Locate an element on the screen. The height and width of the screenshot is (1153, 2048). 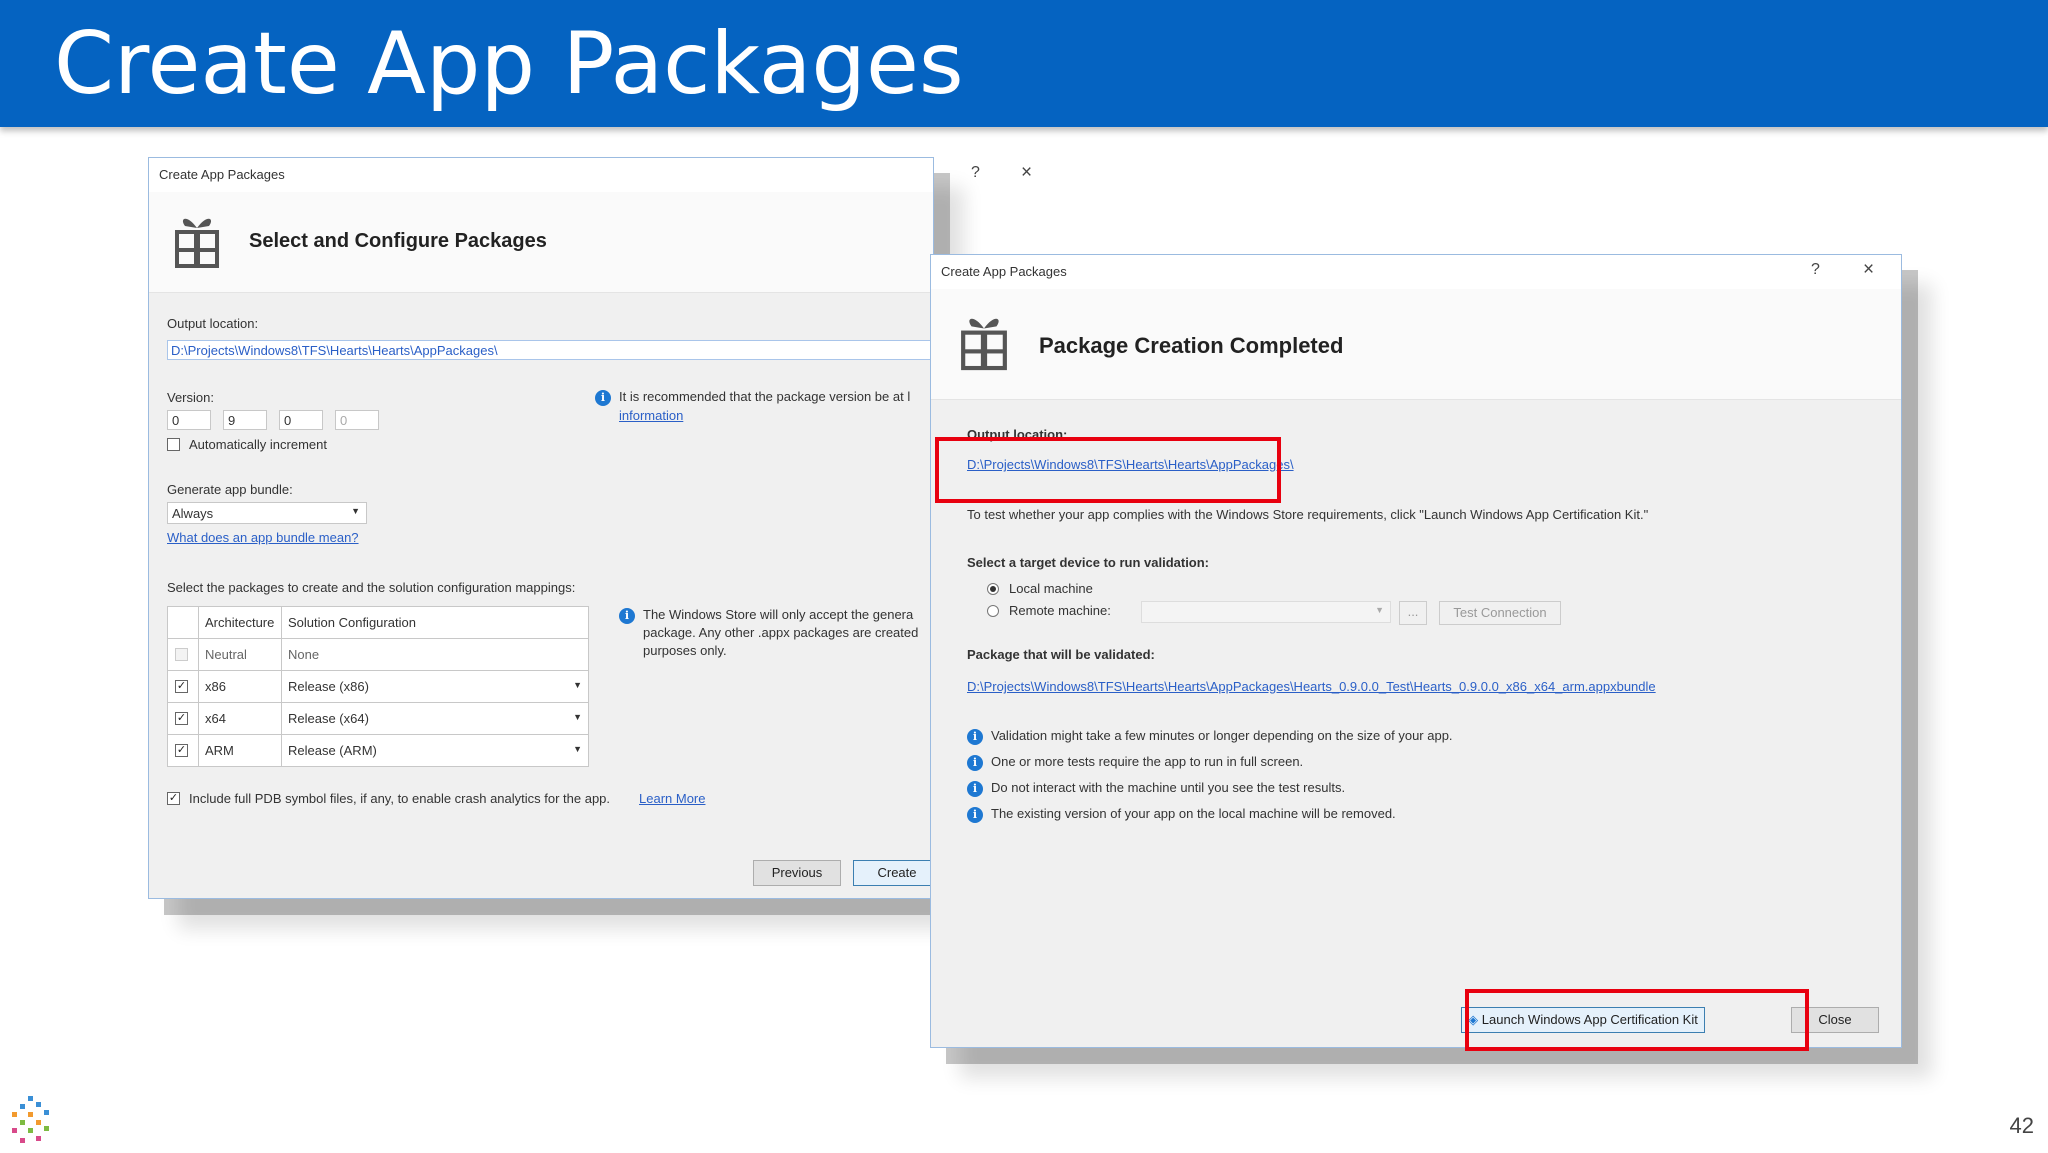
row-configuration: Release (ARM) is located at coordinates (332, 750).